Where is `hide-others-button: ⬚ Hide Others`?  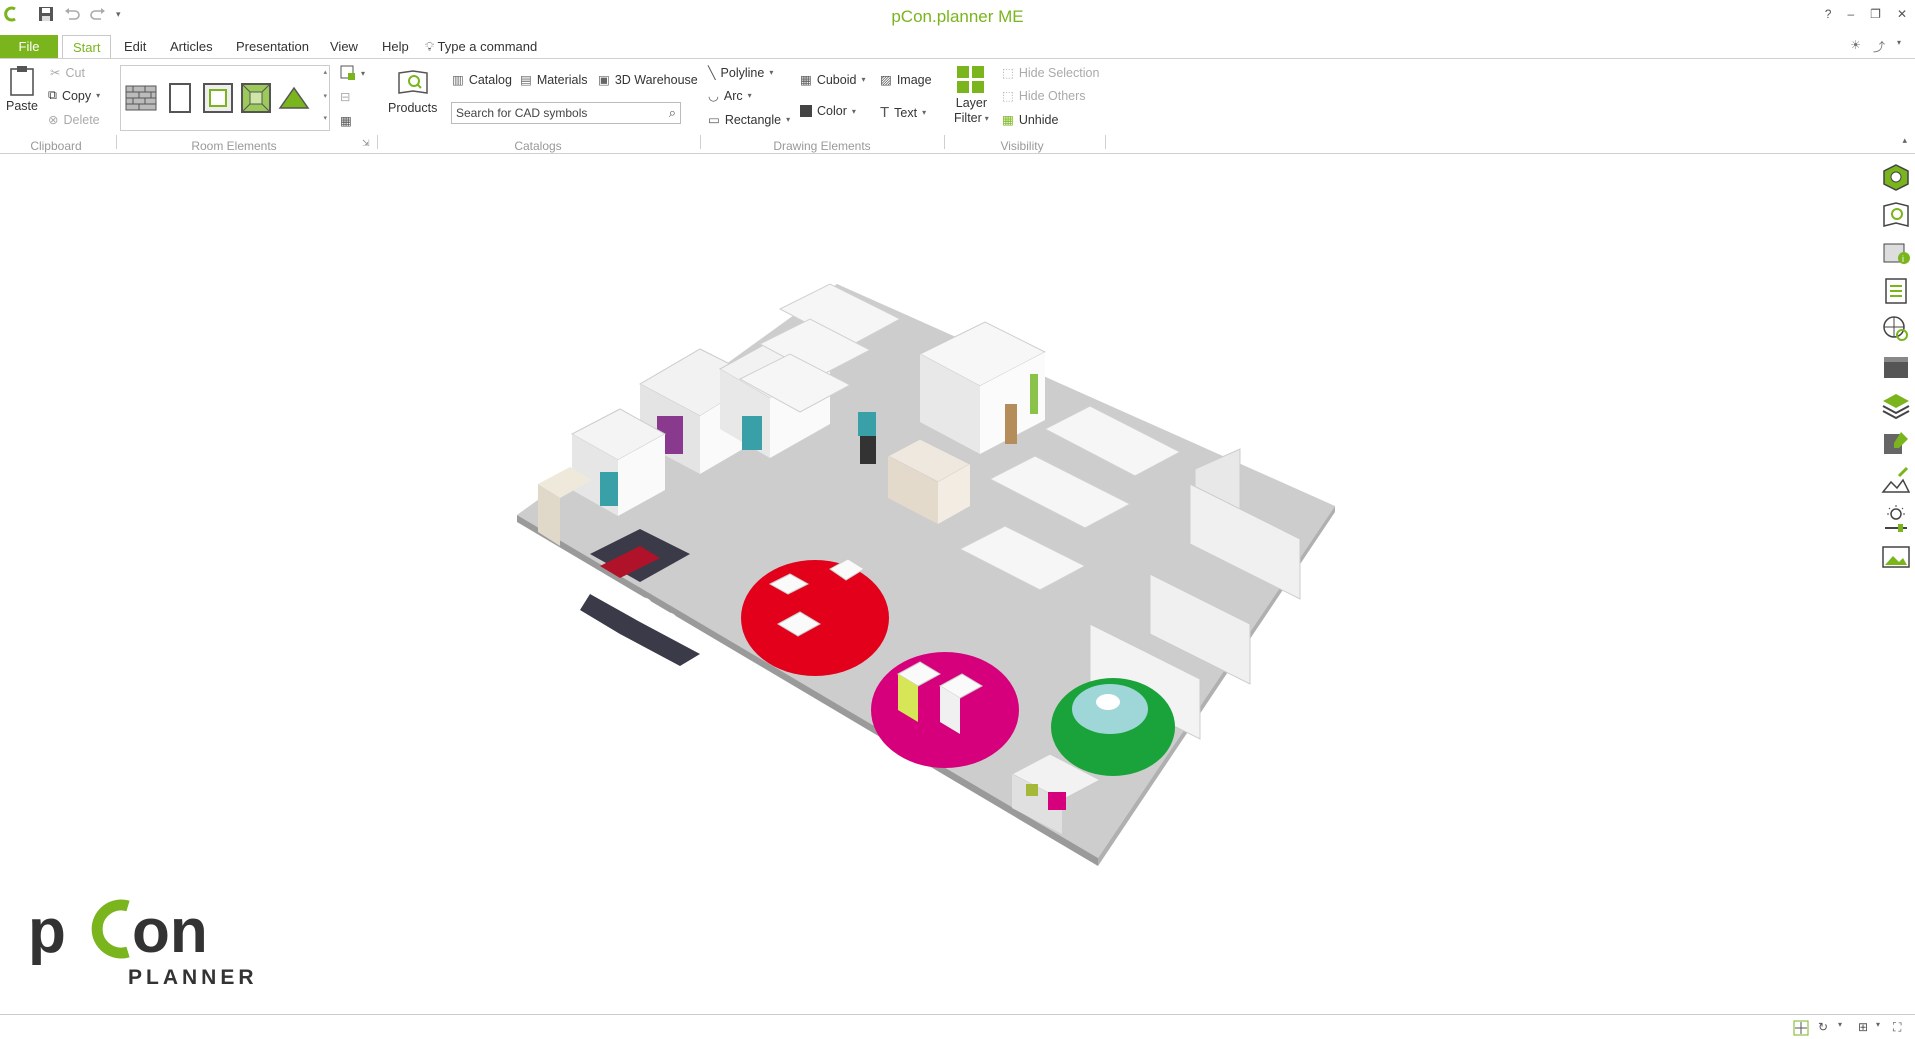
hide-others-button: ⬚ Hide Others is located at coordinates (1044, 96).